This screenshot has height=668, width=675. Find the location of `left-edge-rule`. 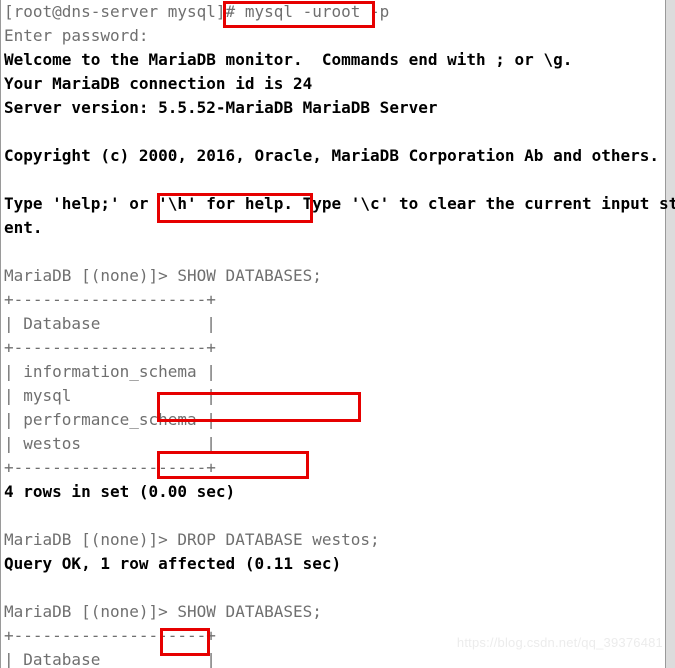

left-edge-rule is located at coordinates (0, 334).